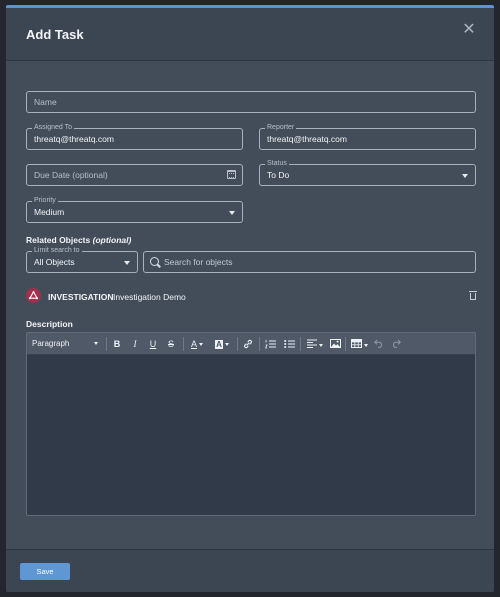 This screenshot has height=597, width=500. Describe the element at coordinates (58, 240) in the screenshot. I see `related-objects-title: Related Objects` at that location.